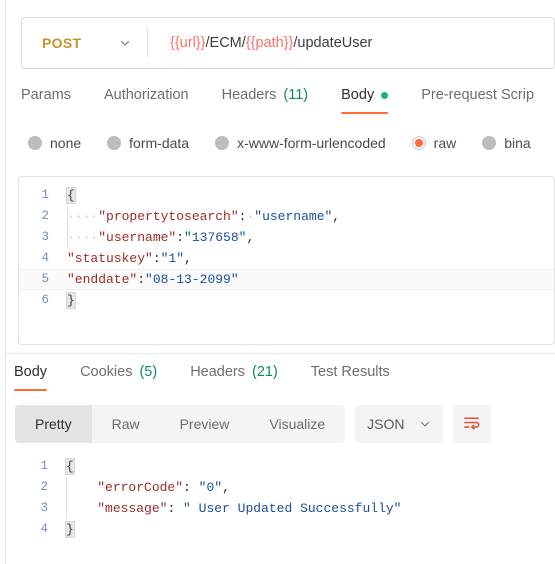 The width and height of the screenshot is (555, 564). I want to click on code-token: "propertytosearch", so click(168, 216).